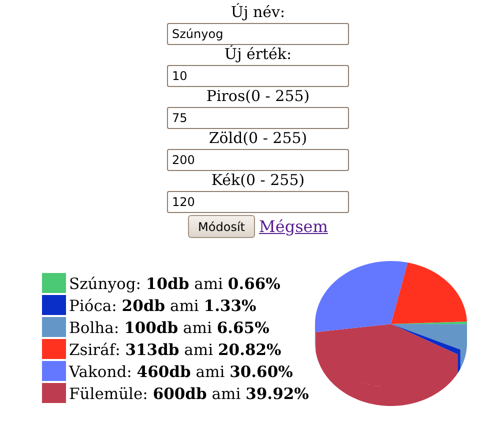 The width and height of the screenshot is (490, 433). I want to click on legend-text: Zsiráf: 313db ami 20.82%, so click(175, 349).